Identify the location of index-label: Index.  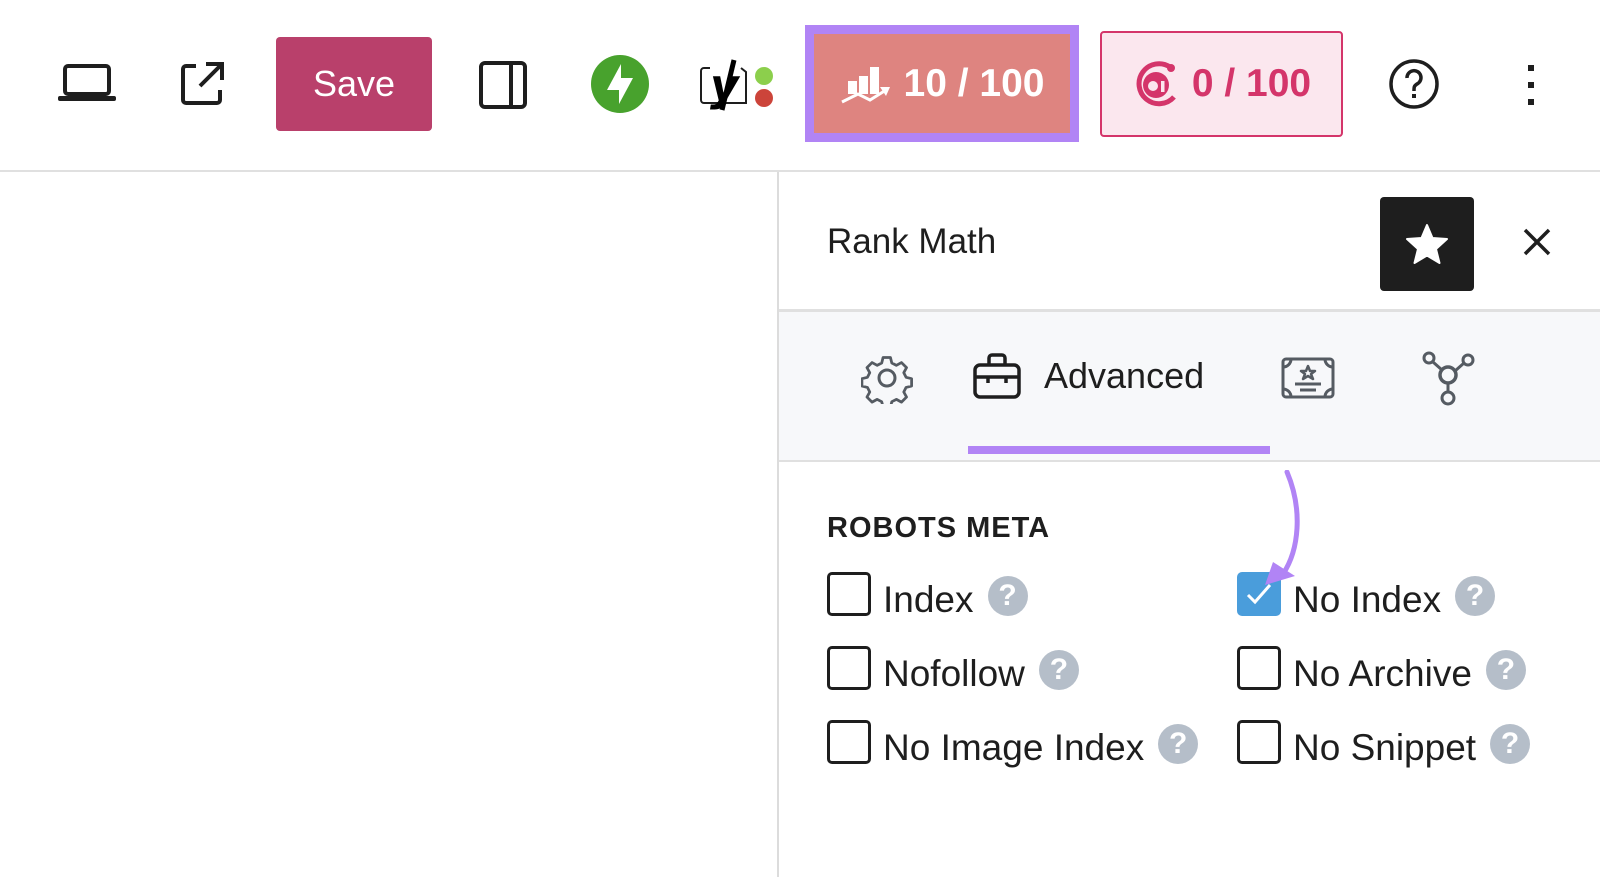
(928, 599).